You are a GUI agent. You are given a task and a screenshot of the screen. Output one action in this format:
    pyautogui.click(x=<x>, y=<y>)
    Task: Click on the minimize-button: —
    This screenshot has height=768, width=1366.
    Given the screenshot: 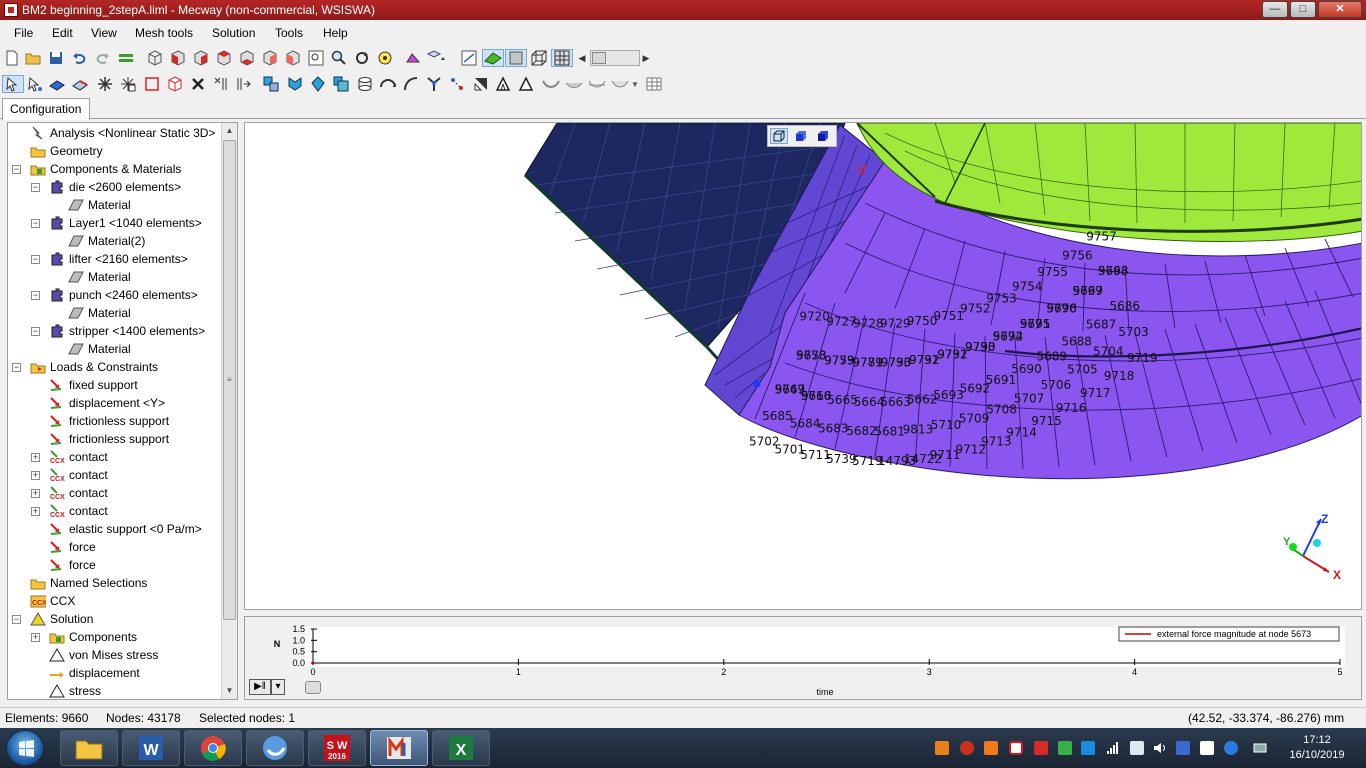 What is the action you would take?
    pyautogui.click(x=1275, y=9)
    